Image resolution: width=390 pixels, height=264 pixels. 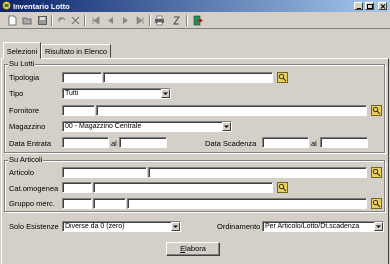 I want to click on gruppo-merc-code-2-input, so click(x=109, y=203).